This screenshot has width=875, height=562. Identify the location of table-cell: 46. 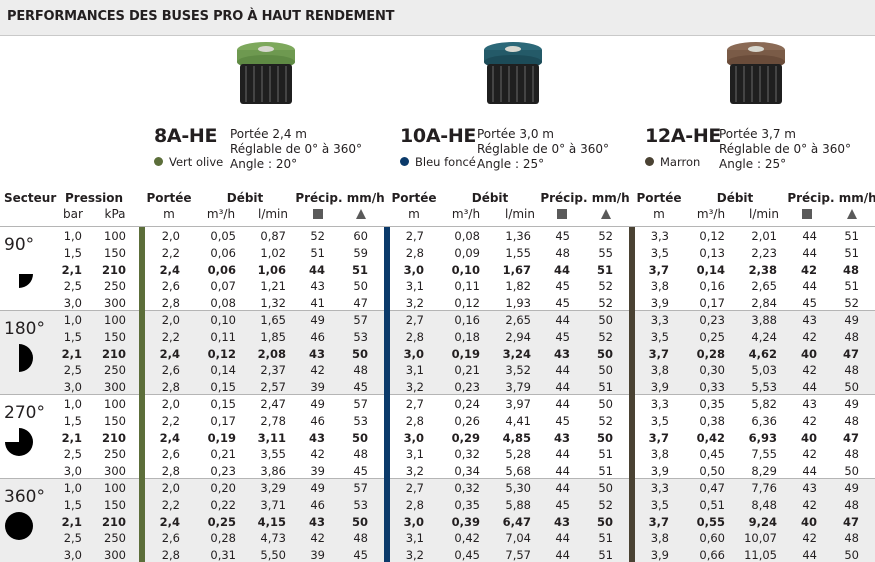
(317, 504).